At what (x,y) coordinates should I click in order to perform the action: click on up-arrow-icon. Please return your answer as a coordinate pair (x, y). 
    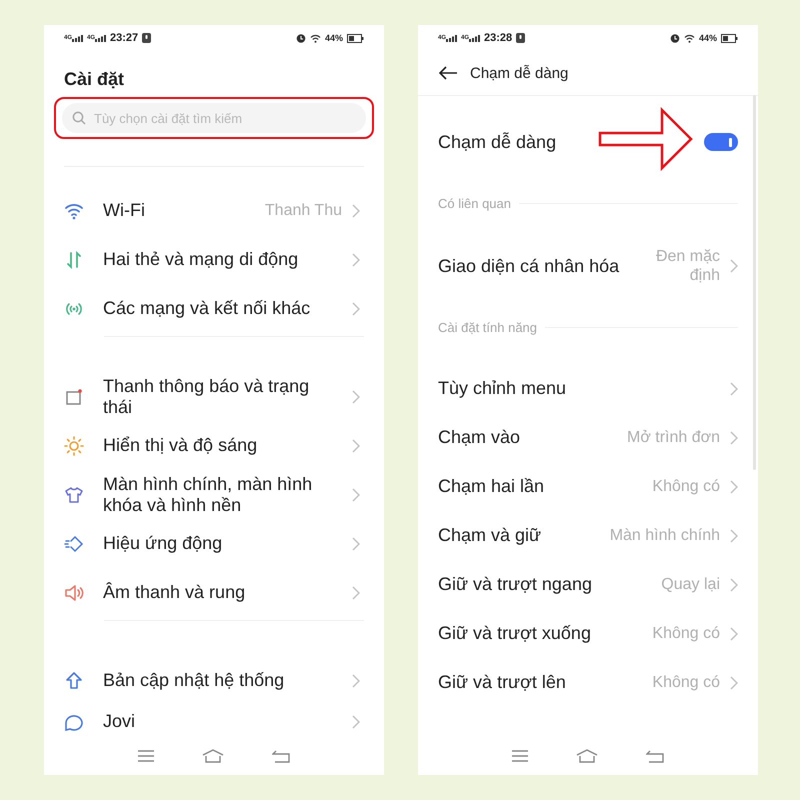
    Looking at the image, I should click on (74, 680).